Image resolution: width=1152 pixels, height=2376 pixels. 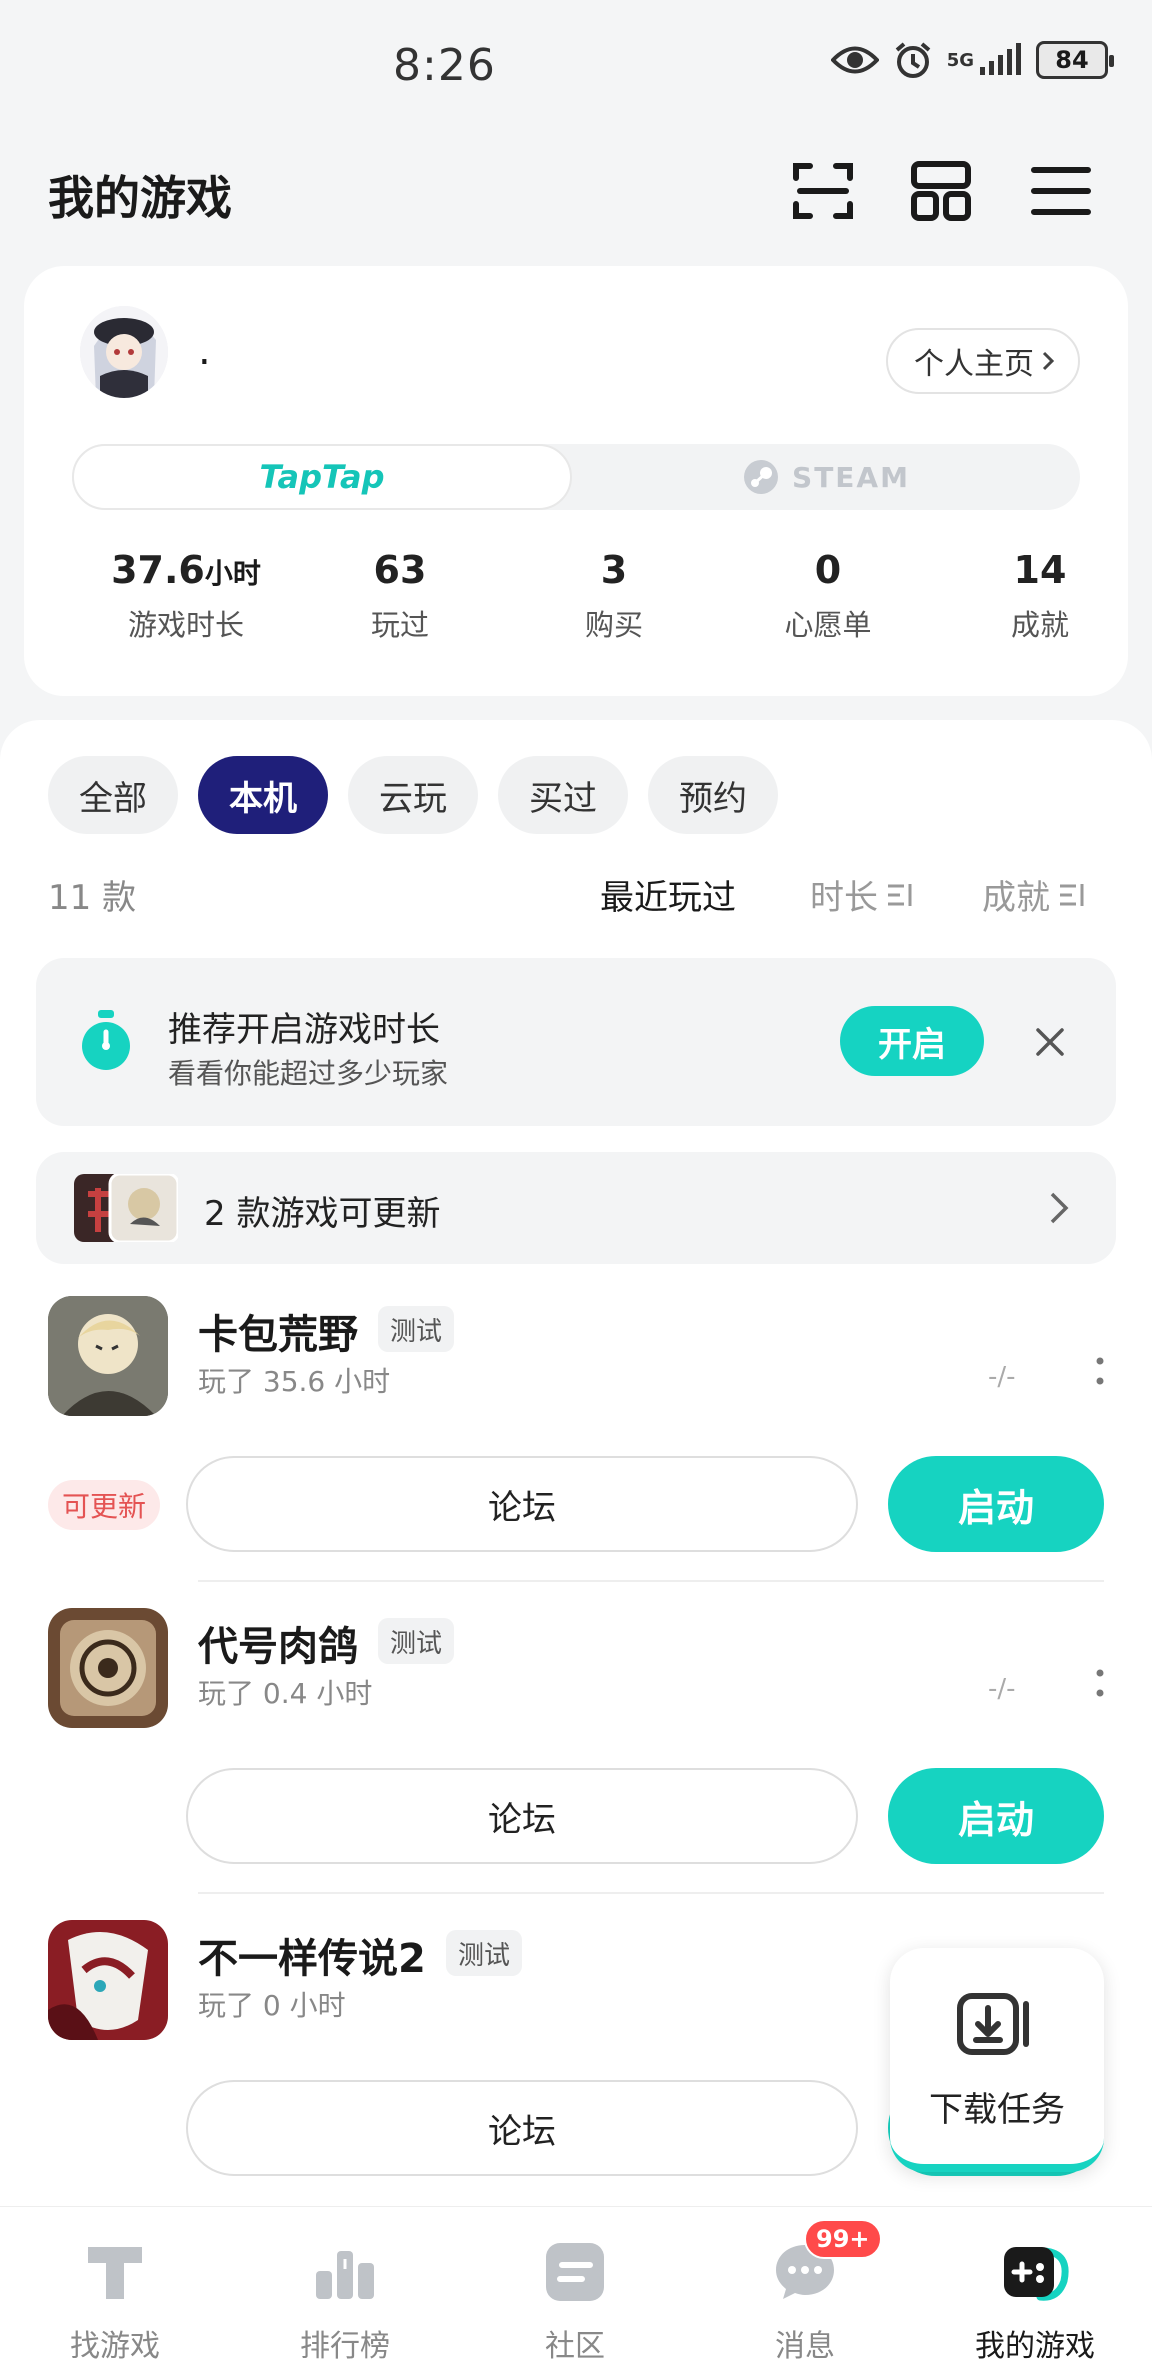 What do you see at coordinates (614, 570) in the screenshot?
I see `stat-value: 3` at bounding box center [614, 570].